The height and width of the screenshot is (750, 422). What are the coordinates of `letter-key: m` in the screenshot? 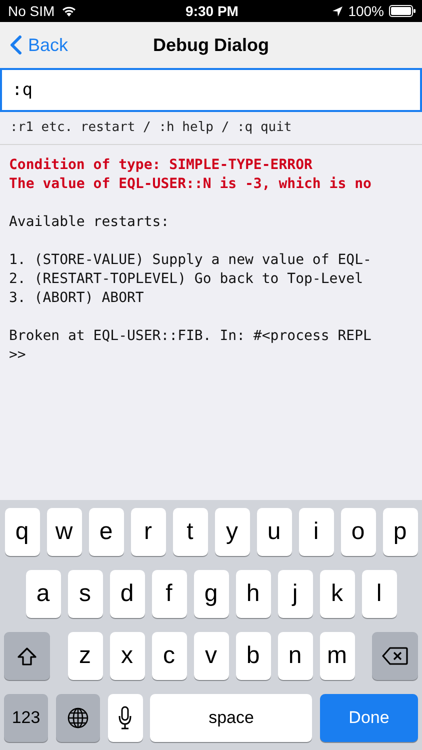 It's located at (337, 656).